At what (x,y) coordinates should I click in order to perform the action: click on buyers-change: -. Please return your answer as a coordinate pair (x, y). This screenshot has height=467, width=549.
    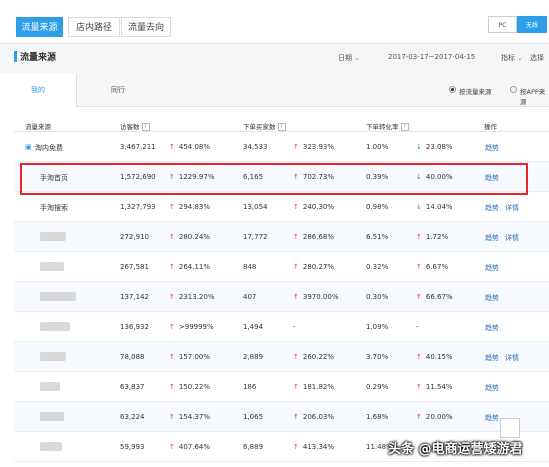
    Looking at the image, I should click on (294, 327).